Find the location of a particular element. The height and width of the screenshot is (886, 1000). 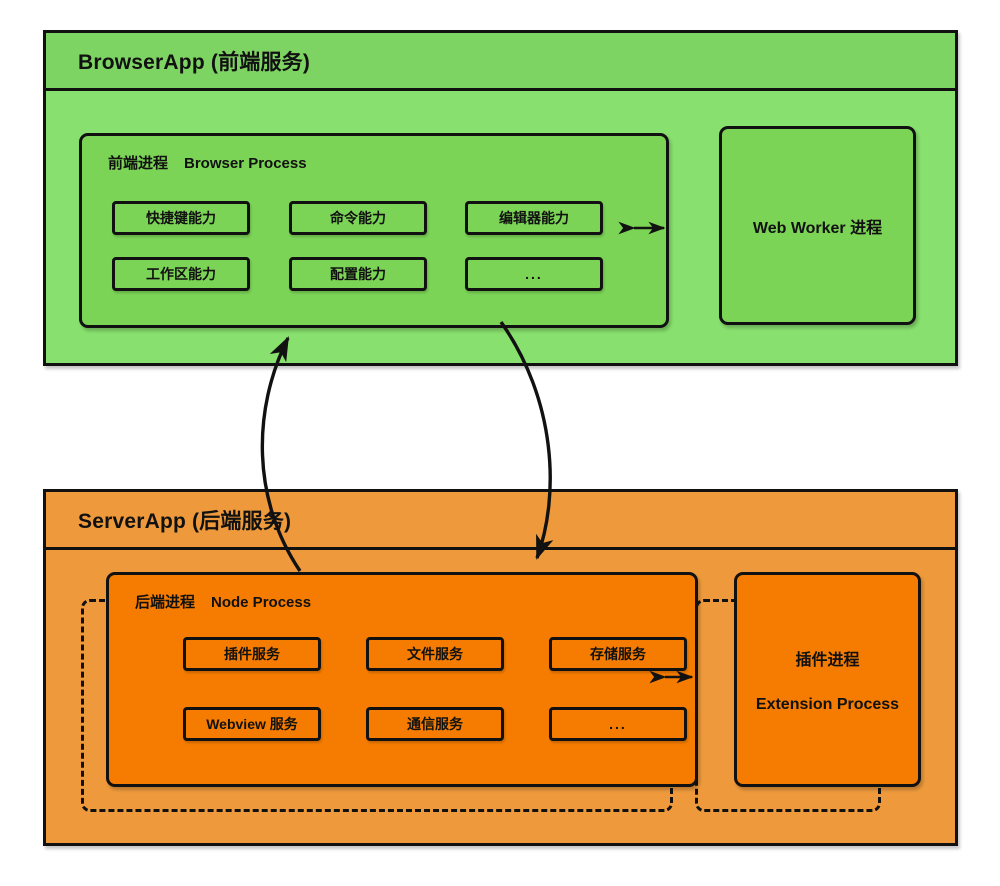

extension-process-label-en: Extension Process is located at coordinates (827, 704).